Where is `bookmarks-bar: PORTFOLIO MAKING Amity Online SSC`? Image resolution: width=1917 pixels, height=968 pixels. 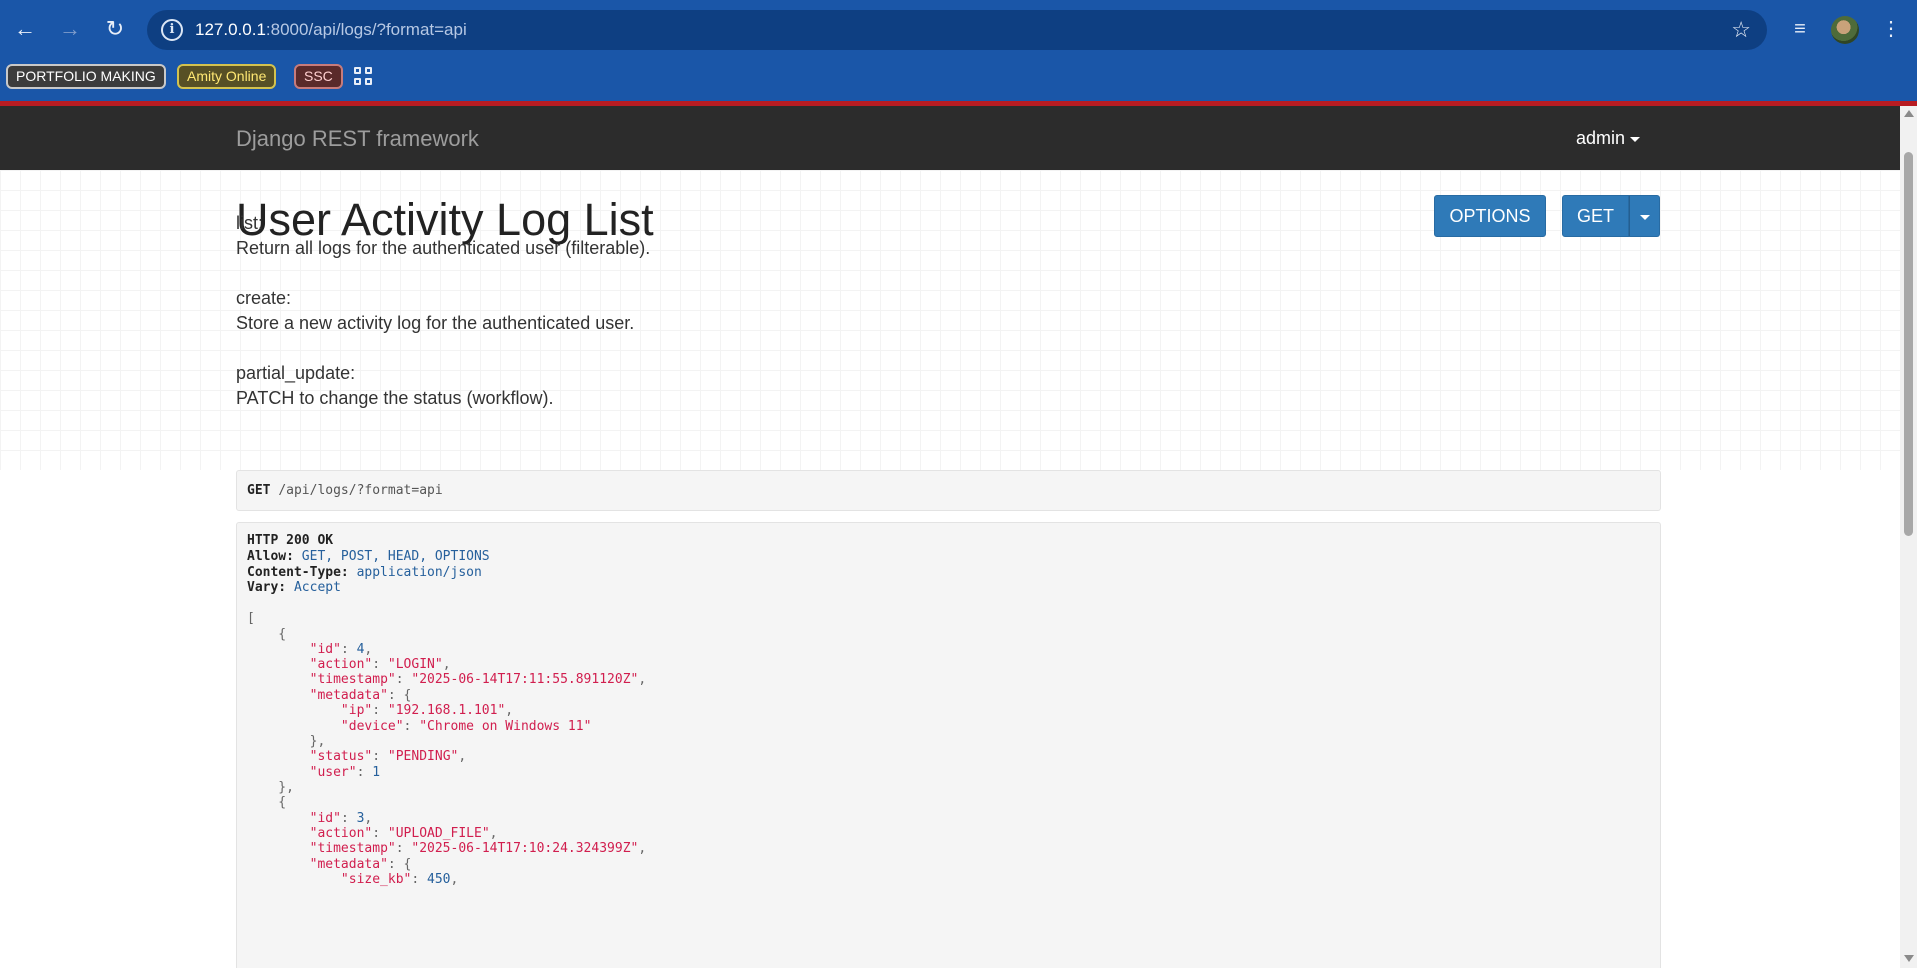 bookmarks-bar: PORTFOLIO MAKING Amity Online SSC is located at coordinates (958, 80).